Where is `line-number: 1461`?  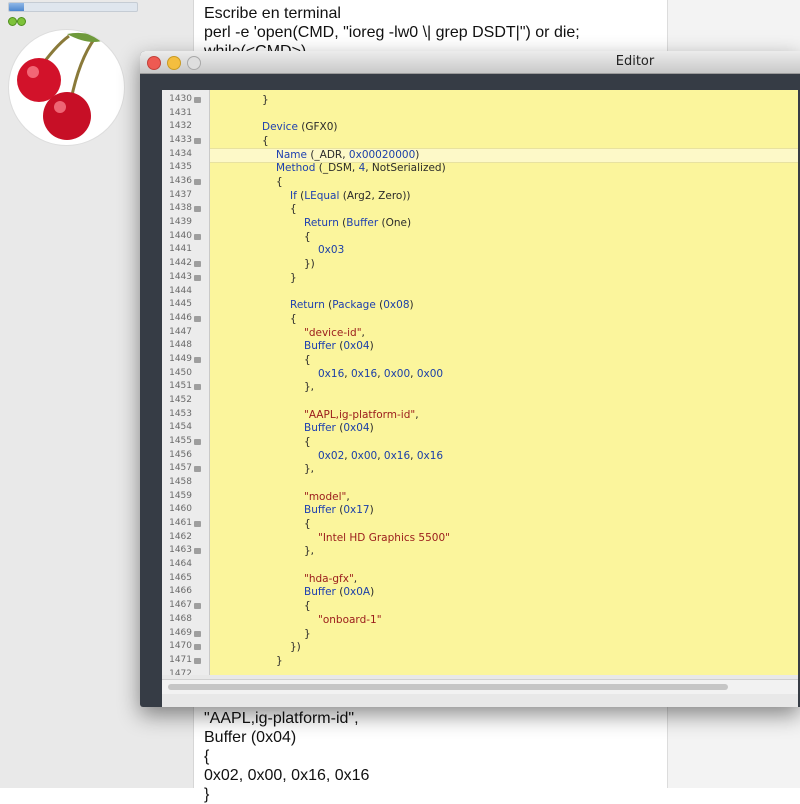 line-number: 1461 is located at coordinates (180, 523).